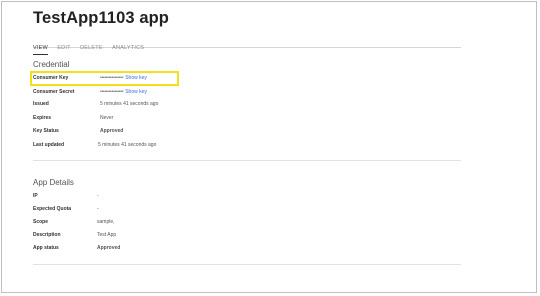 Image resolution: width=540 pixels, height=296 pixels. Describe the element at coordinates (247, 45) in the screenshot. I see `tab-bar: VIEW EDIT DELETE ANALYTICS` at that location.